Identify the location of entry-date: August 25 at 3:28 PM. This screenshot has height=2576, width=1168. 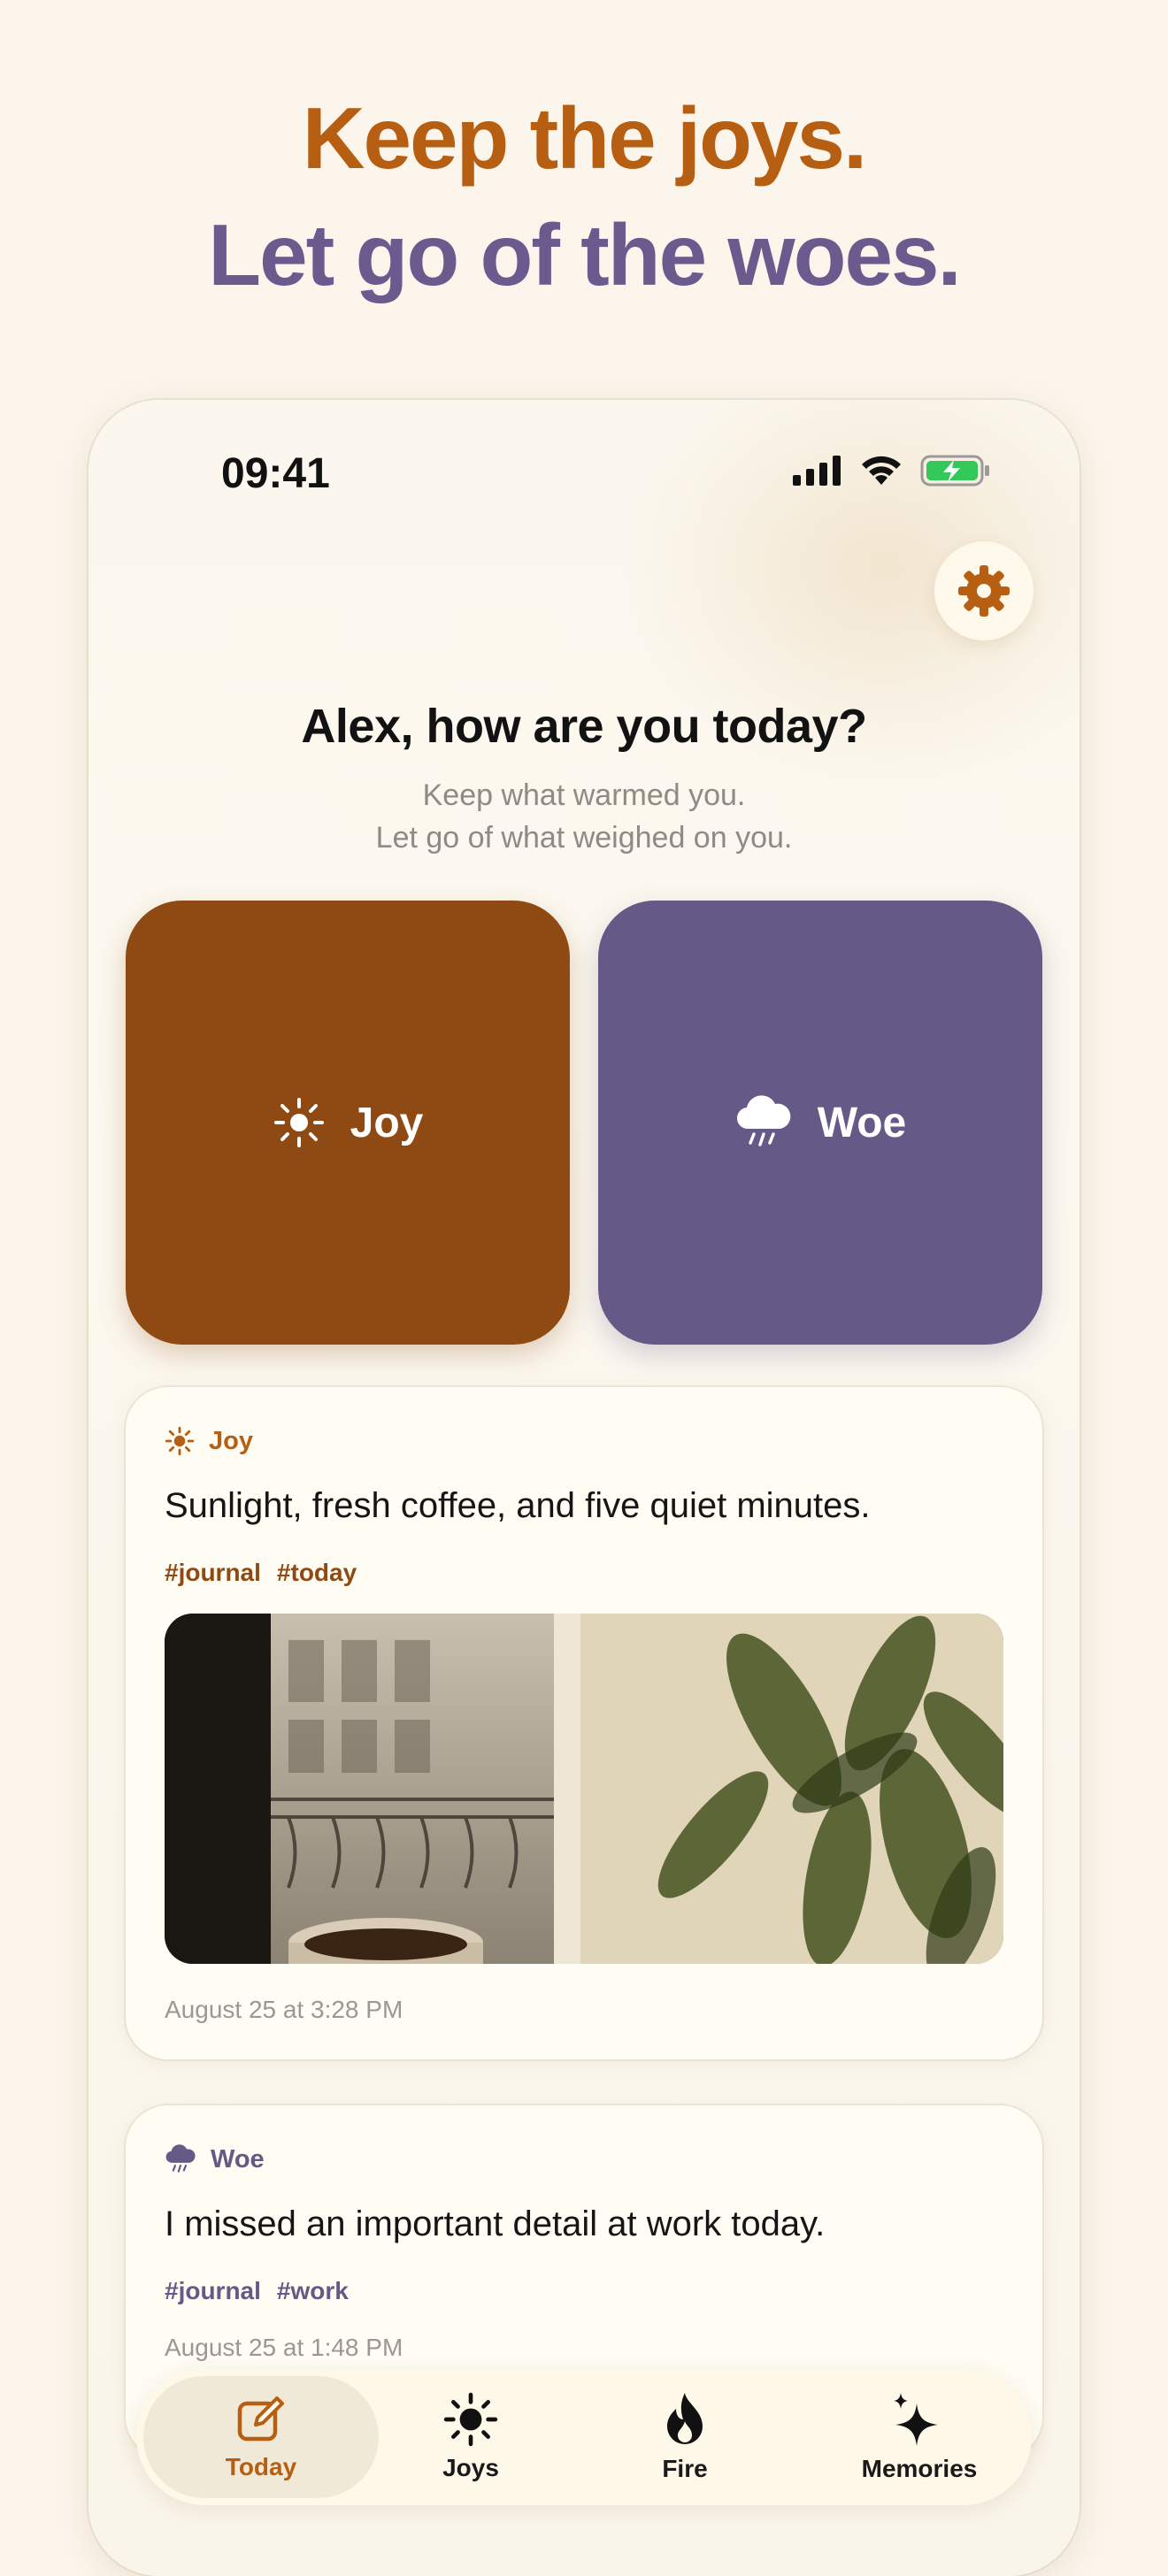
(284, 2009).